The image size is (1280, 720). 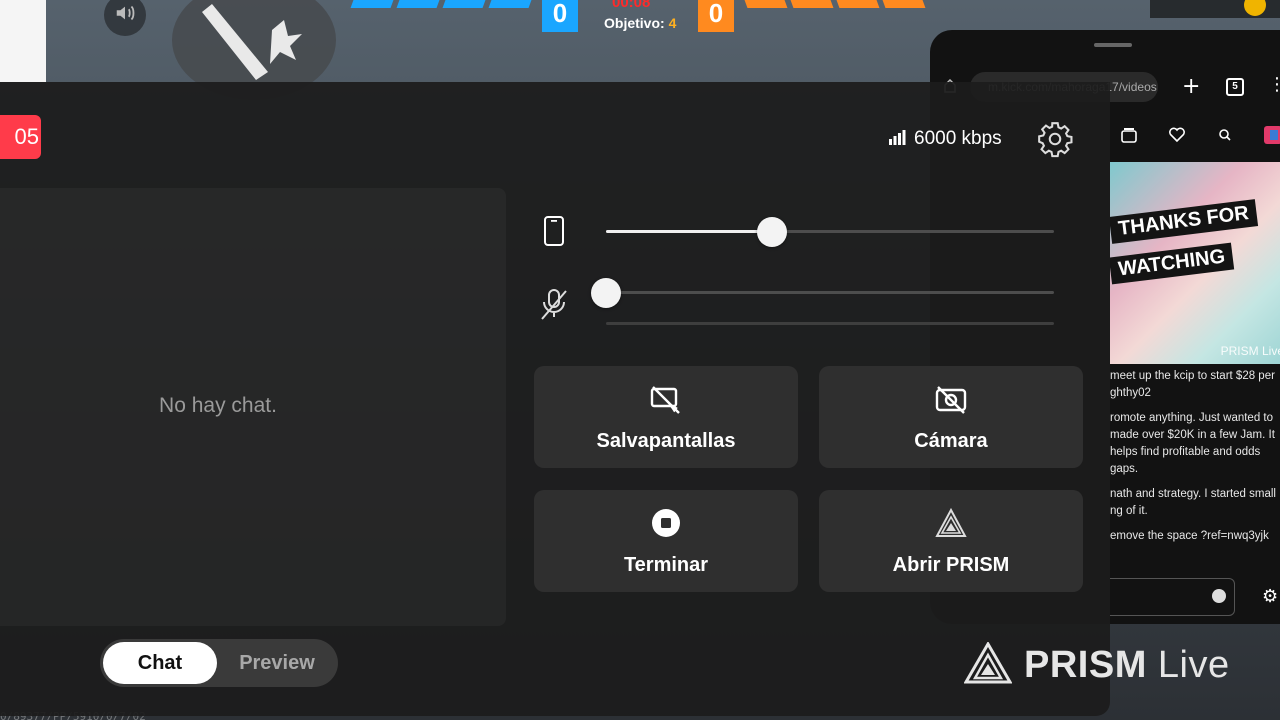 I want to click on blue-team-score: 0, so click(x=560, y=16).